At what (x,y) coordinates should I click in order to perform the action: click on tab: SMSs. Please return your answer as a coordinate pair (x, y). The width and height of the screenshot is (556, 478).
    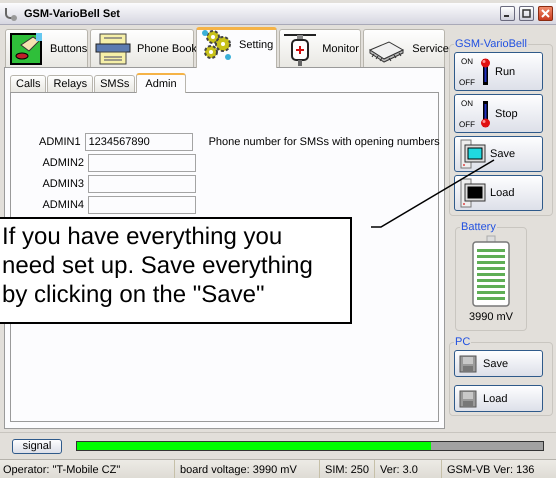
    Looking at the image, I should click on (115, 83).